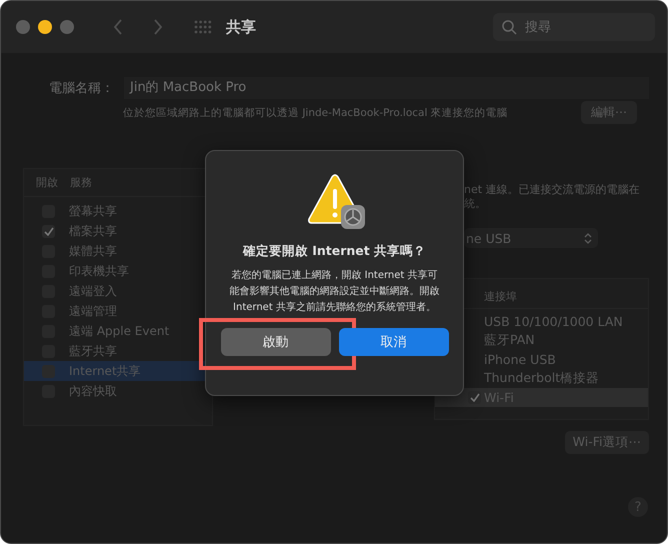 The height and width of the screenshot is (544, 668). I want to click on computer-name-label: 電腦名稱：, so click(81, 88).